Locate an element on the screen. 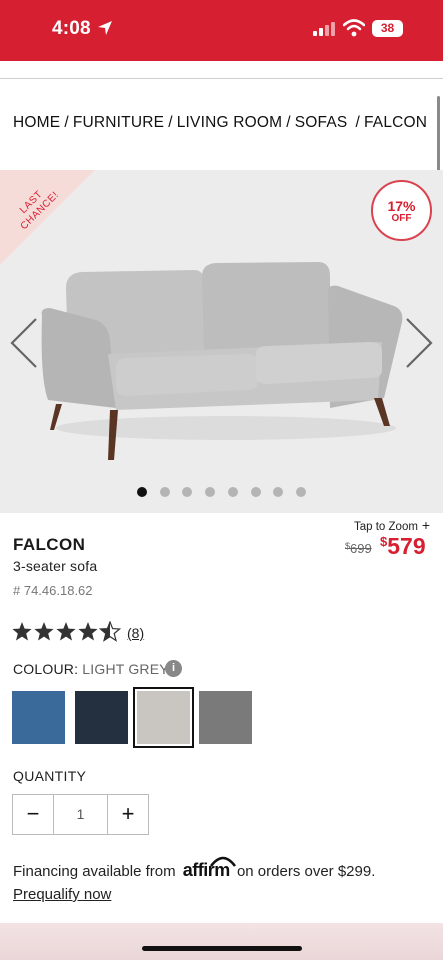  swatch-light-grey is located at coordinates (163, 717).